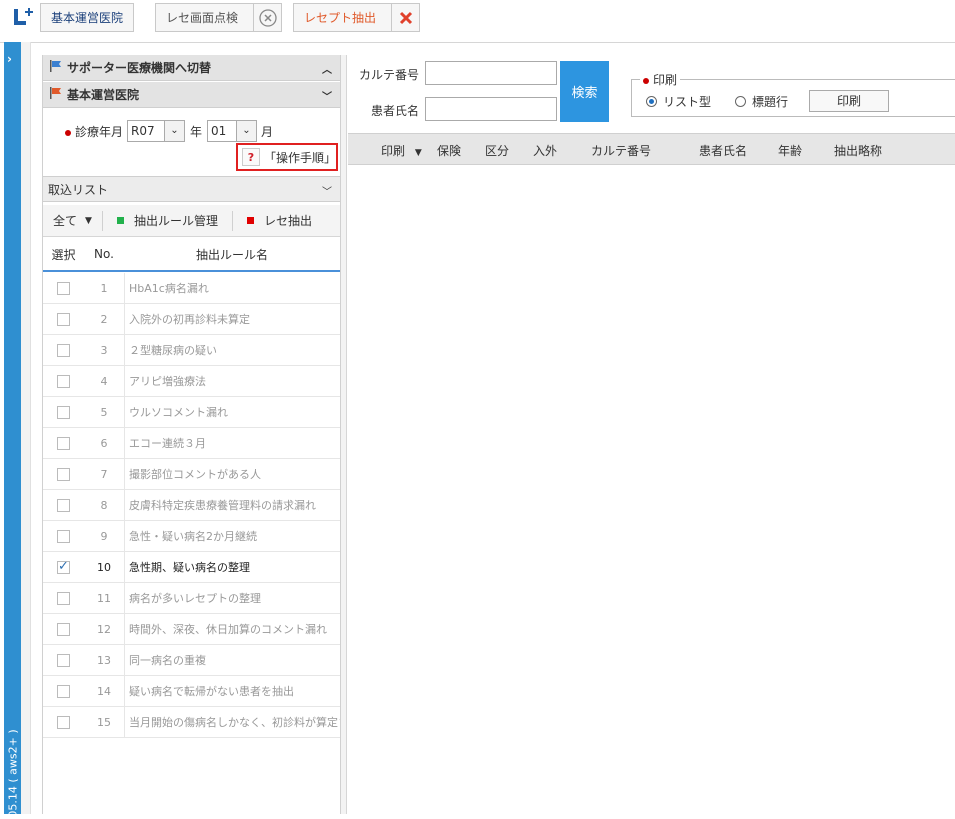  Describe the element at coordinates (191, 598) in the screenshot. I see `table-row: 11 病名が多いレセプトの整理` at that location.